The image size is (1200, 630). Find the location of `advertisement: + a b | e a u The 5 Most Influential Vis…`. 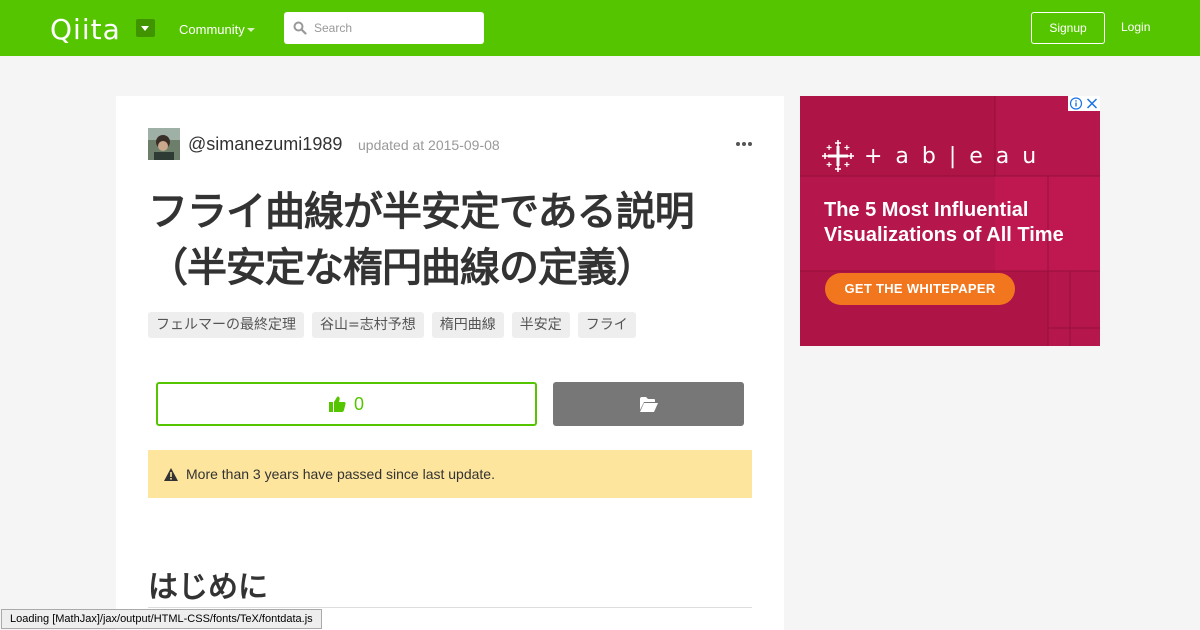

advertisement: + a b | e a u The 5 Most Influential Vis… is located at coordinates (950, 221).